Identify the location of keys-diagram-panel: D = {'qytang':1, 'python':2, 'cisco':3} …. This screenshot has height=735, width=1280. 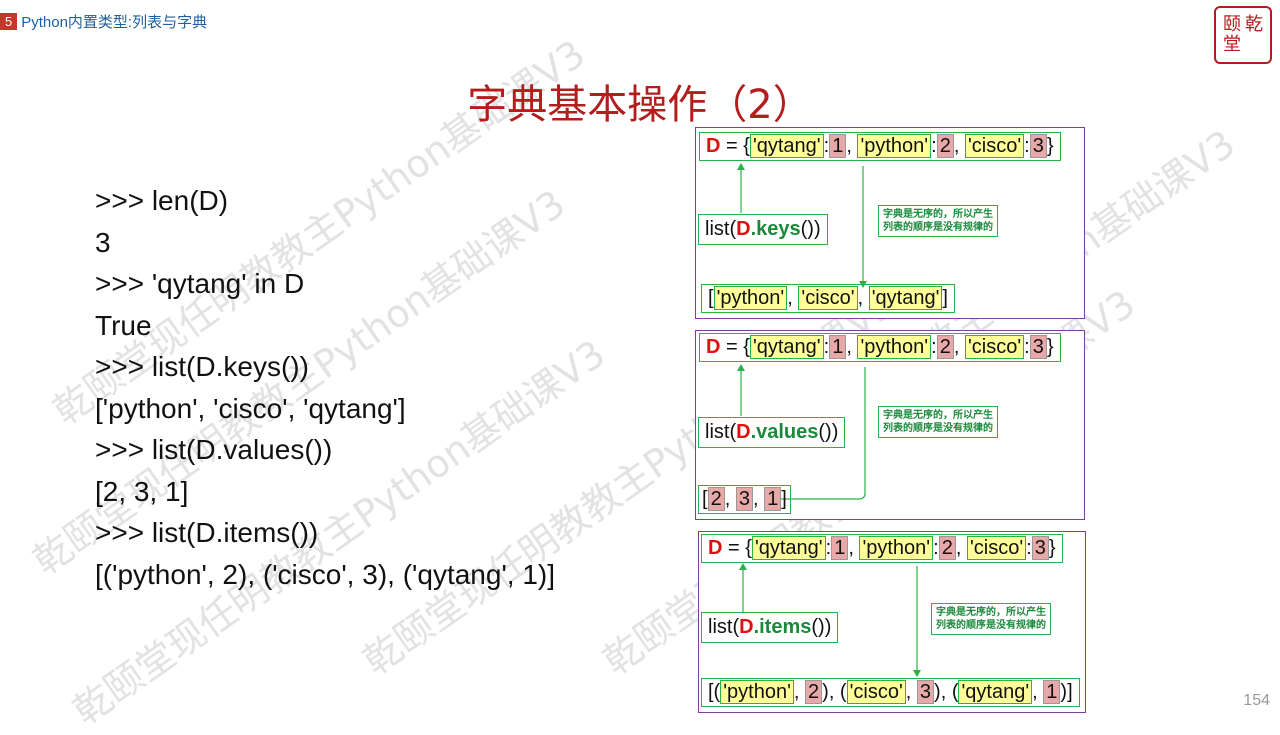
(890, 223).